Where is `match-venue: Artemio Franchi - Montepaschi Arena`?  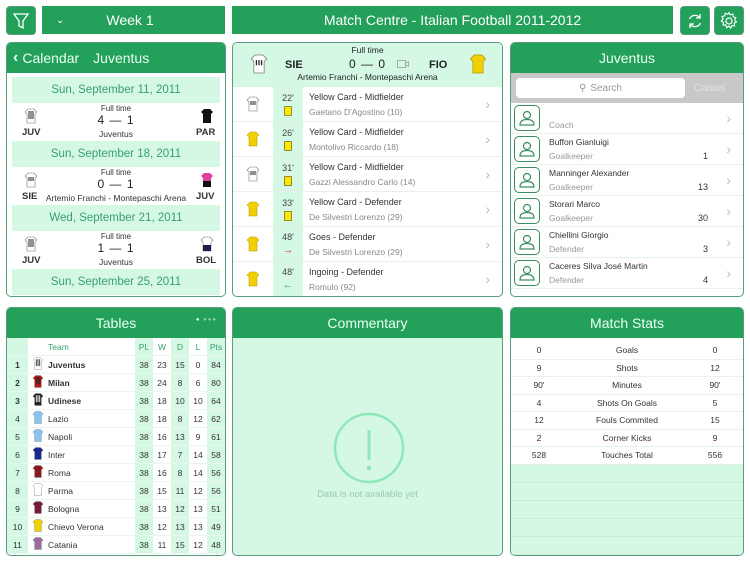 match-venue: Artemio Franchi - Montepaschi Arena is located at coordinates (116, 198).